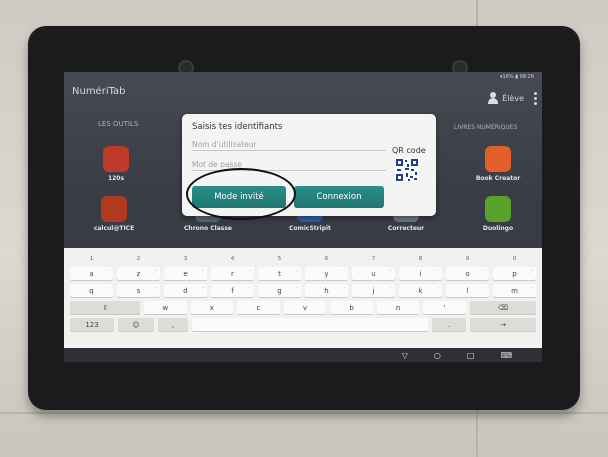 The height and width of the screenshot is (457, 608). I want to click on highlight-ring, so click(241, 194).